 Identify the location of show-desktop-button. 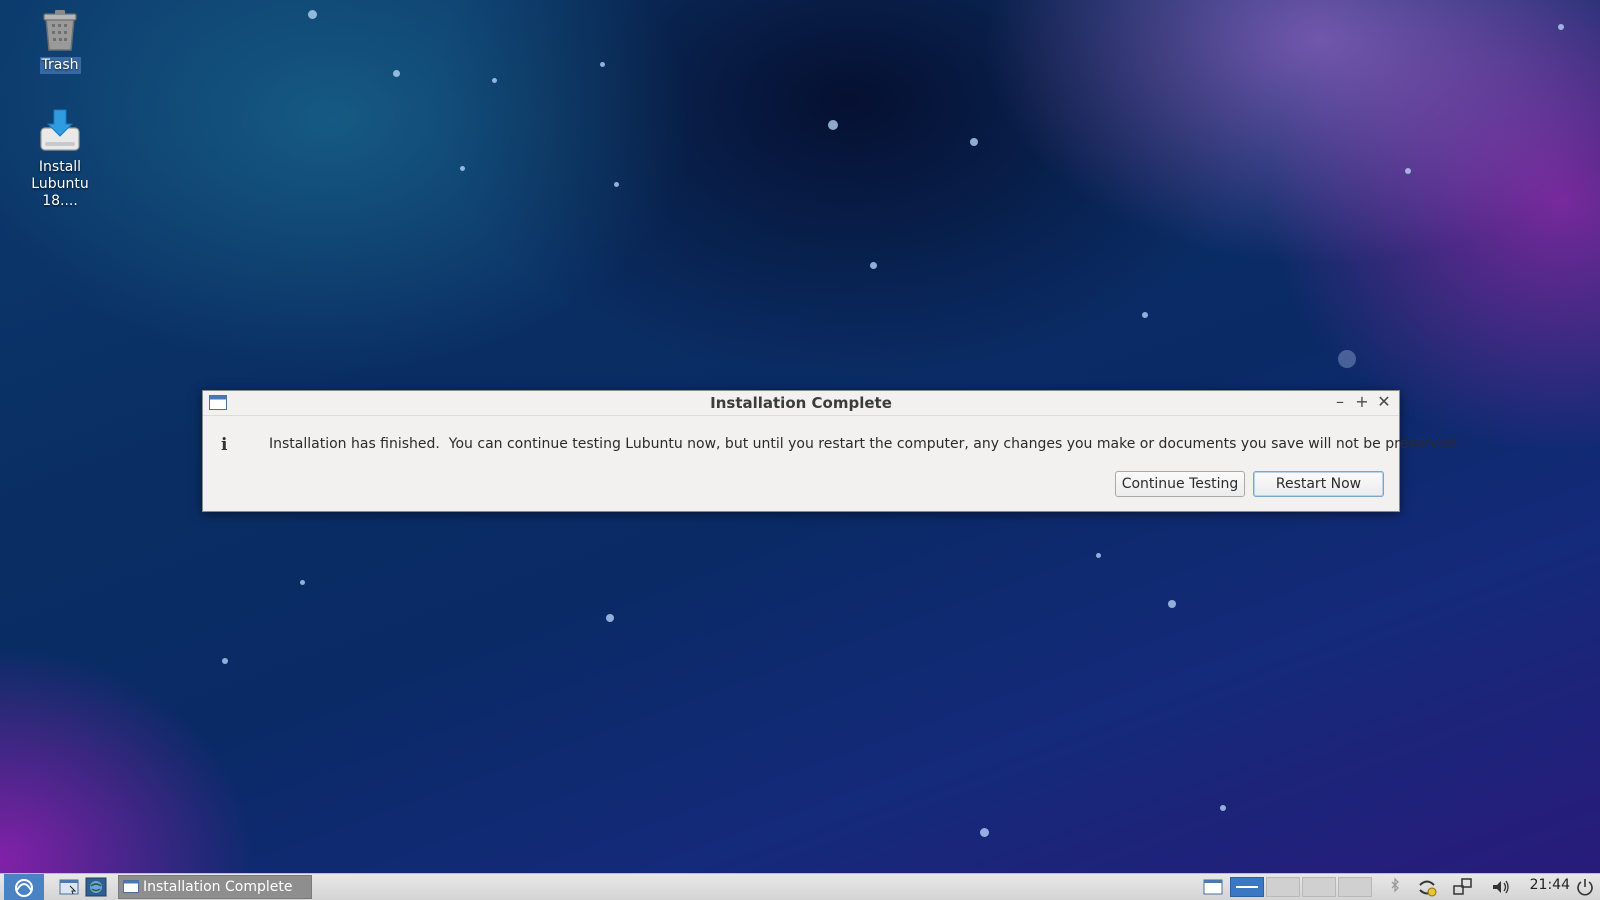
(69, 887).